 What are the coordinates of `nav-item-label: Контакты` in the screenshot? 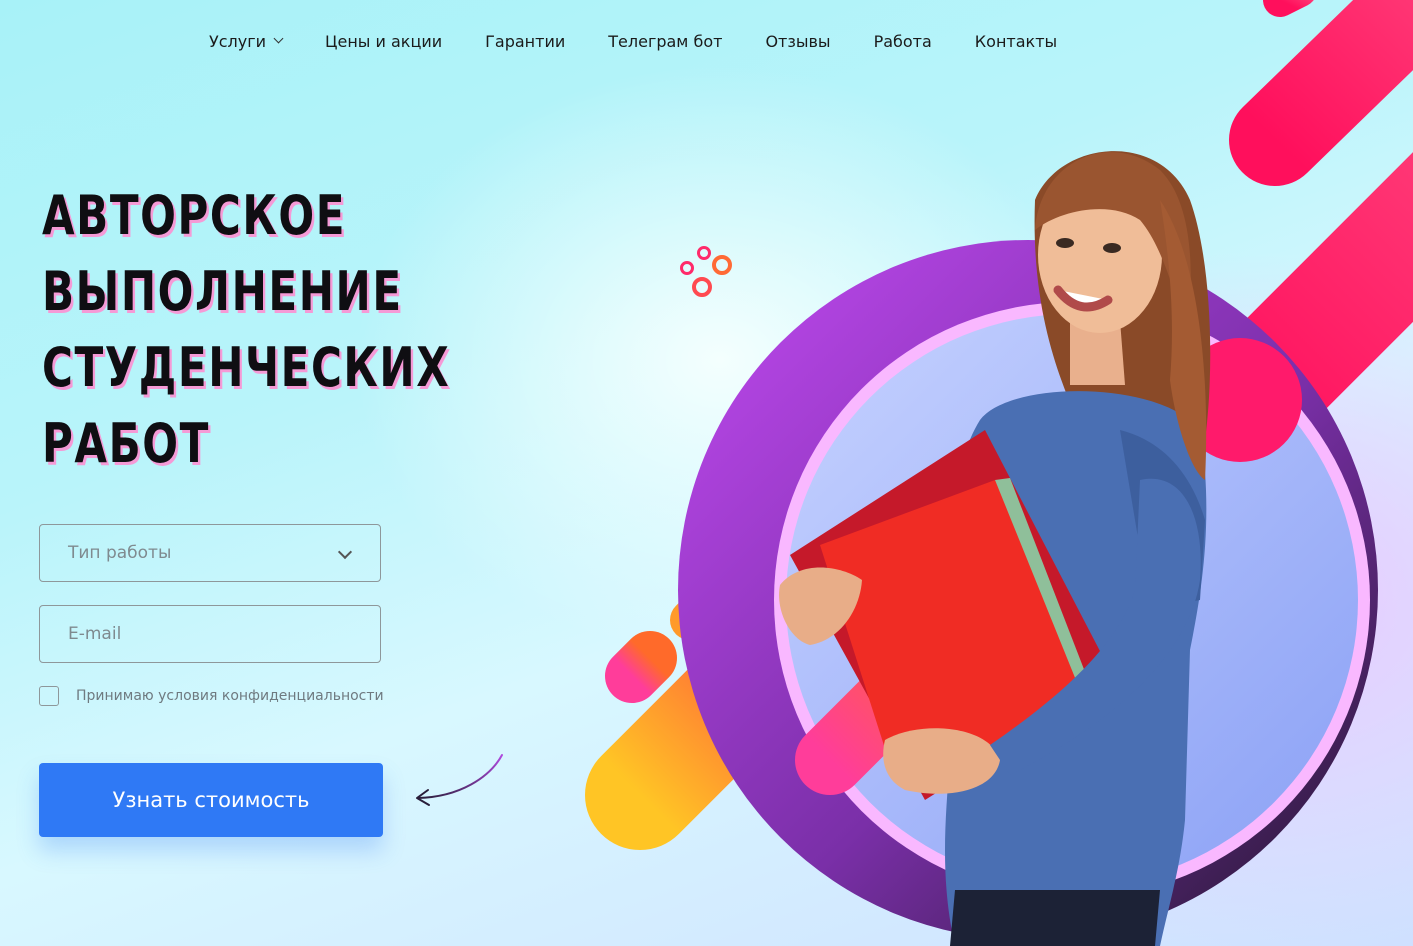 It's located at (1016, 41).